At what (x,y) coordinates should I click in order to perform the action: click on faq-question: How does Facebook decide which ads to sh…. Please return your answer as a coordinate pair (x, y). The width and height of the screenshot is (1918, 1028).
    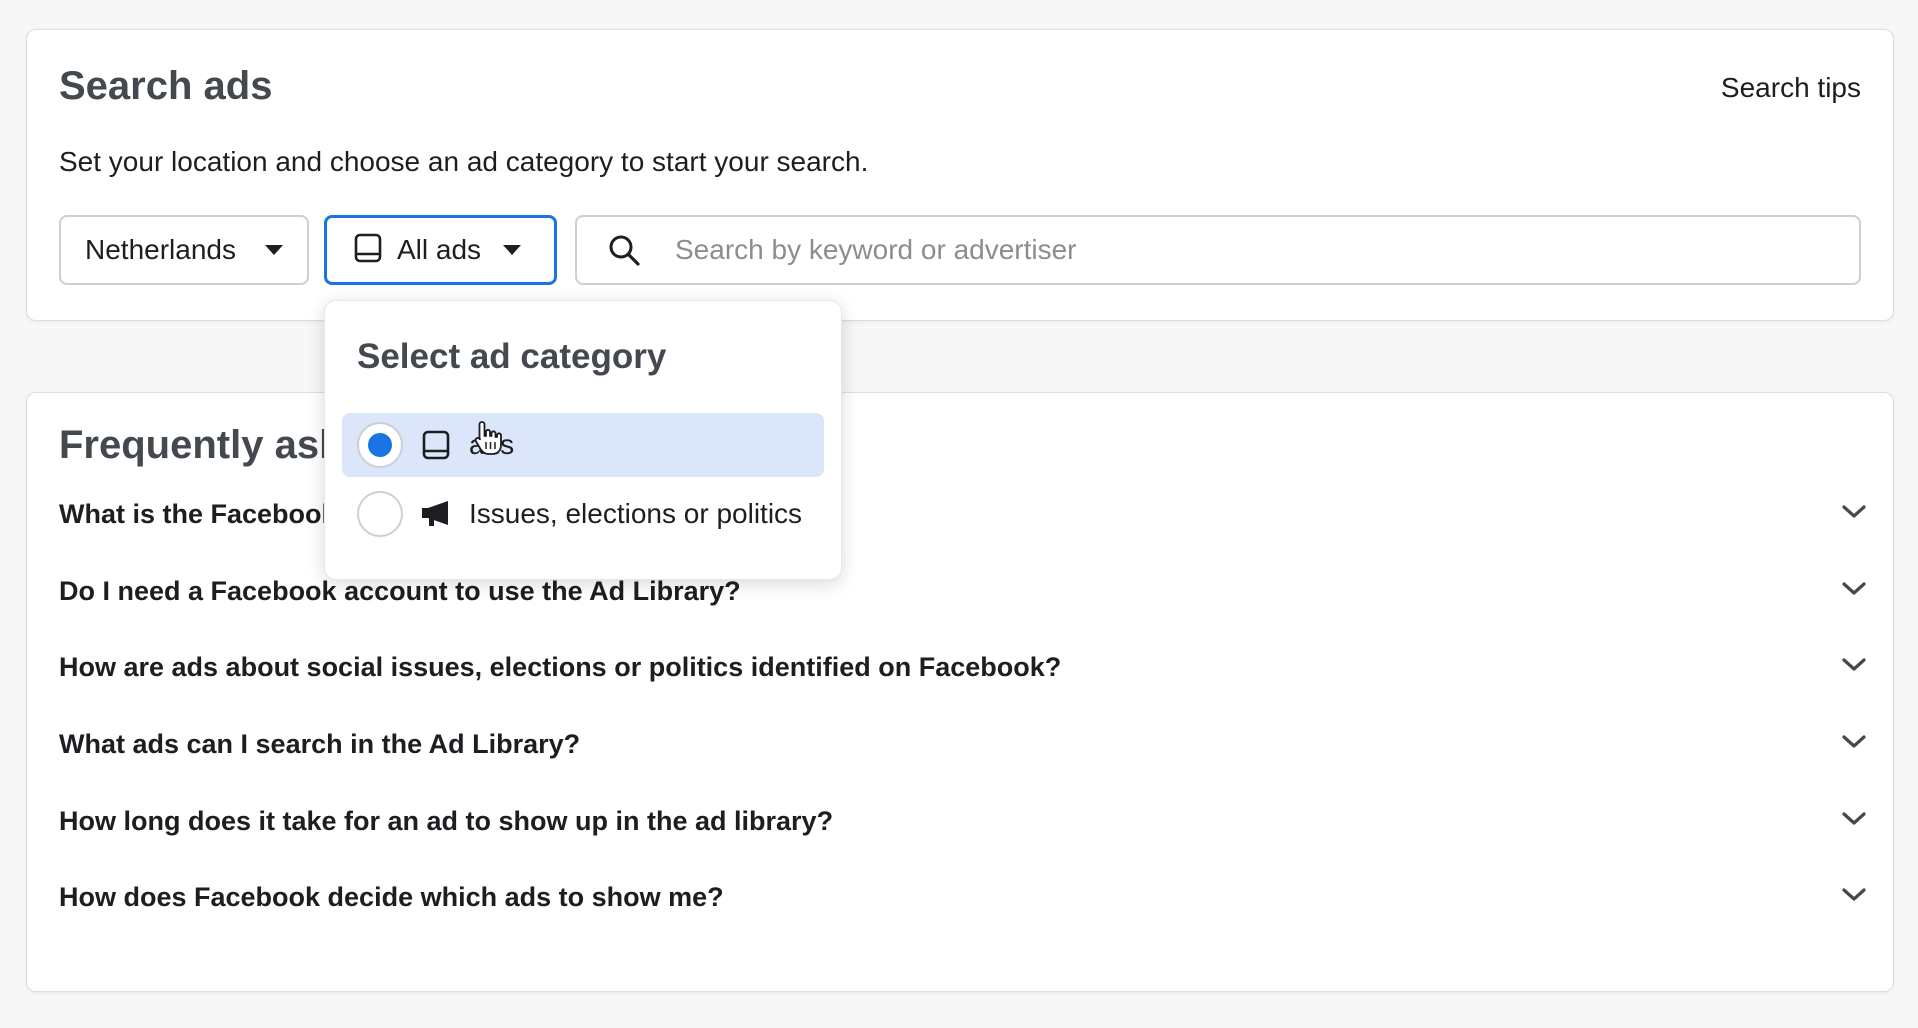
    Looking at the image, I should click on (391, 896).